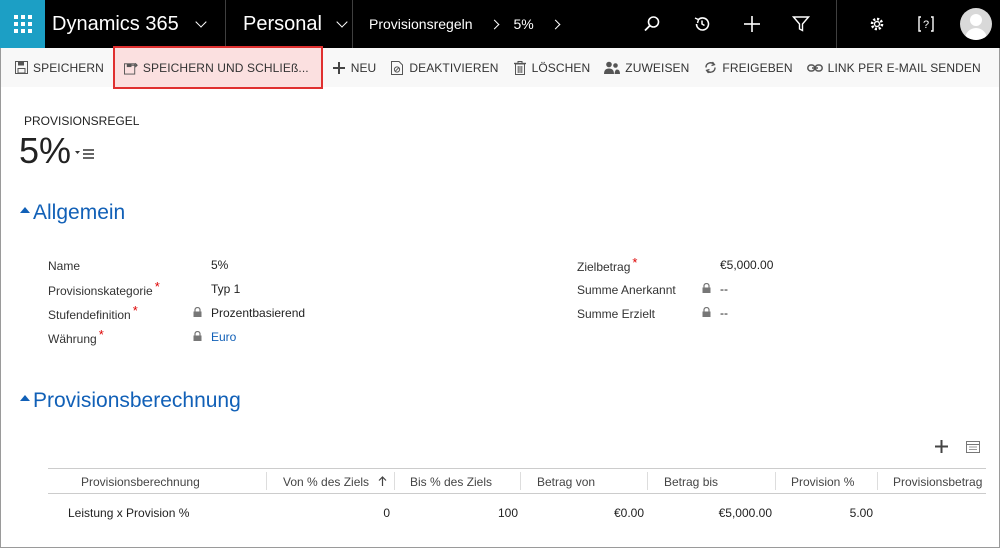  What do you see at coordinates (941, 449) in the screenshot?
I see `add-record-plus-icon` at bounding box center [941, 449].